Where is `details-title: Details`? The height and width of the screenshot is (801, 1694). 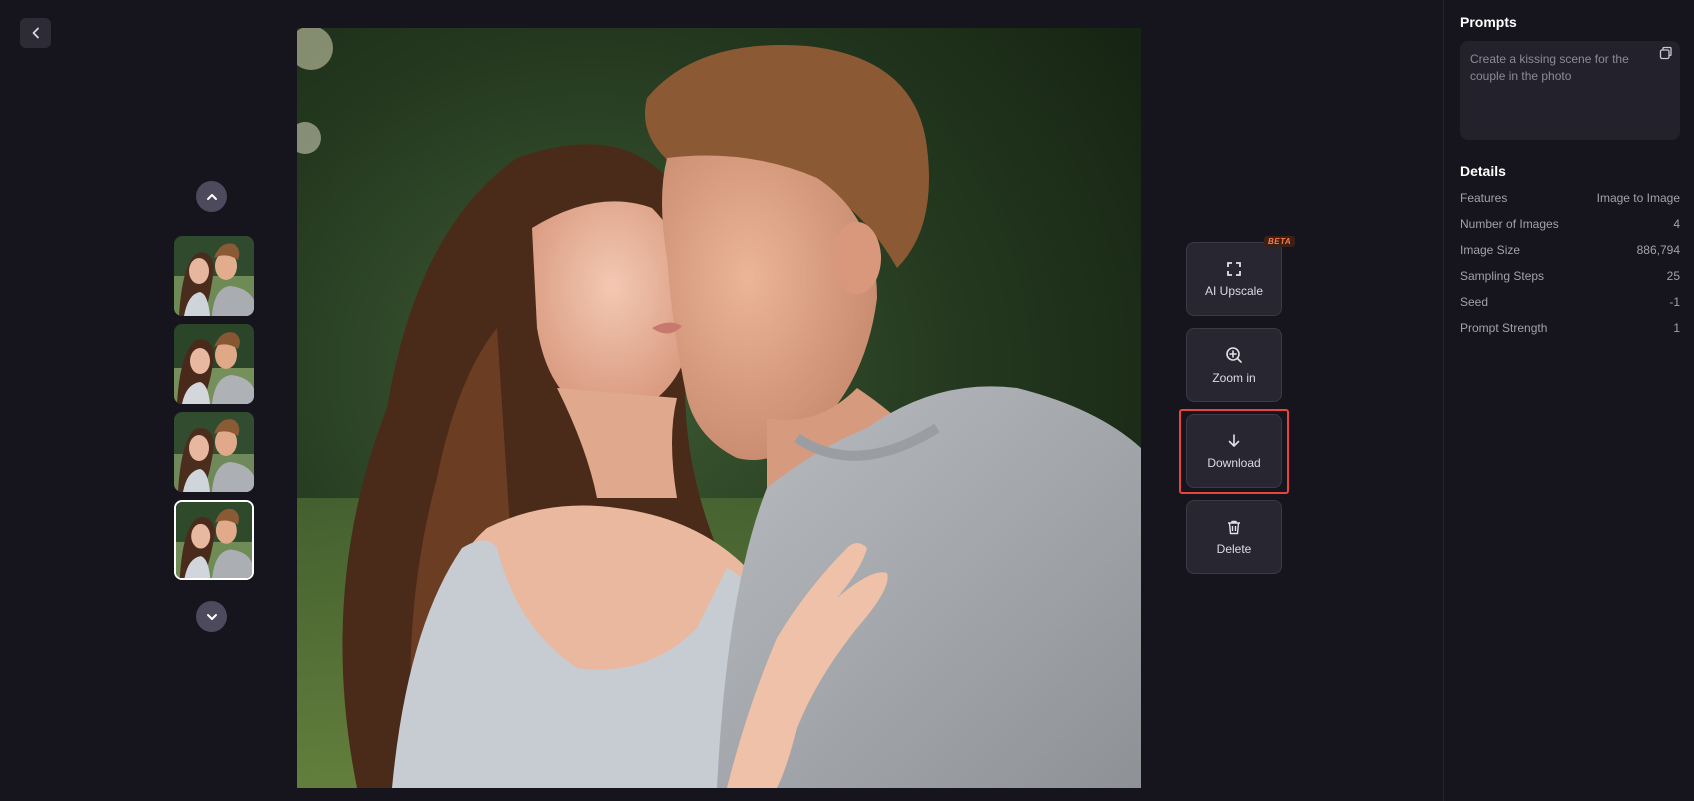 details-title: Details is located at coordinates (1483, 171).